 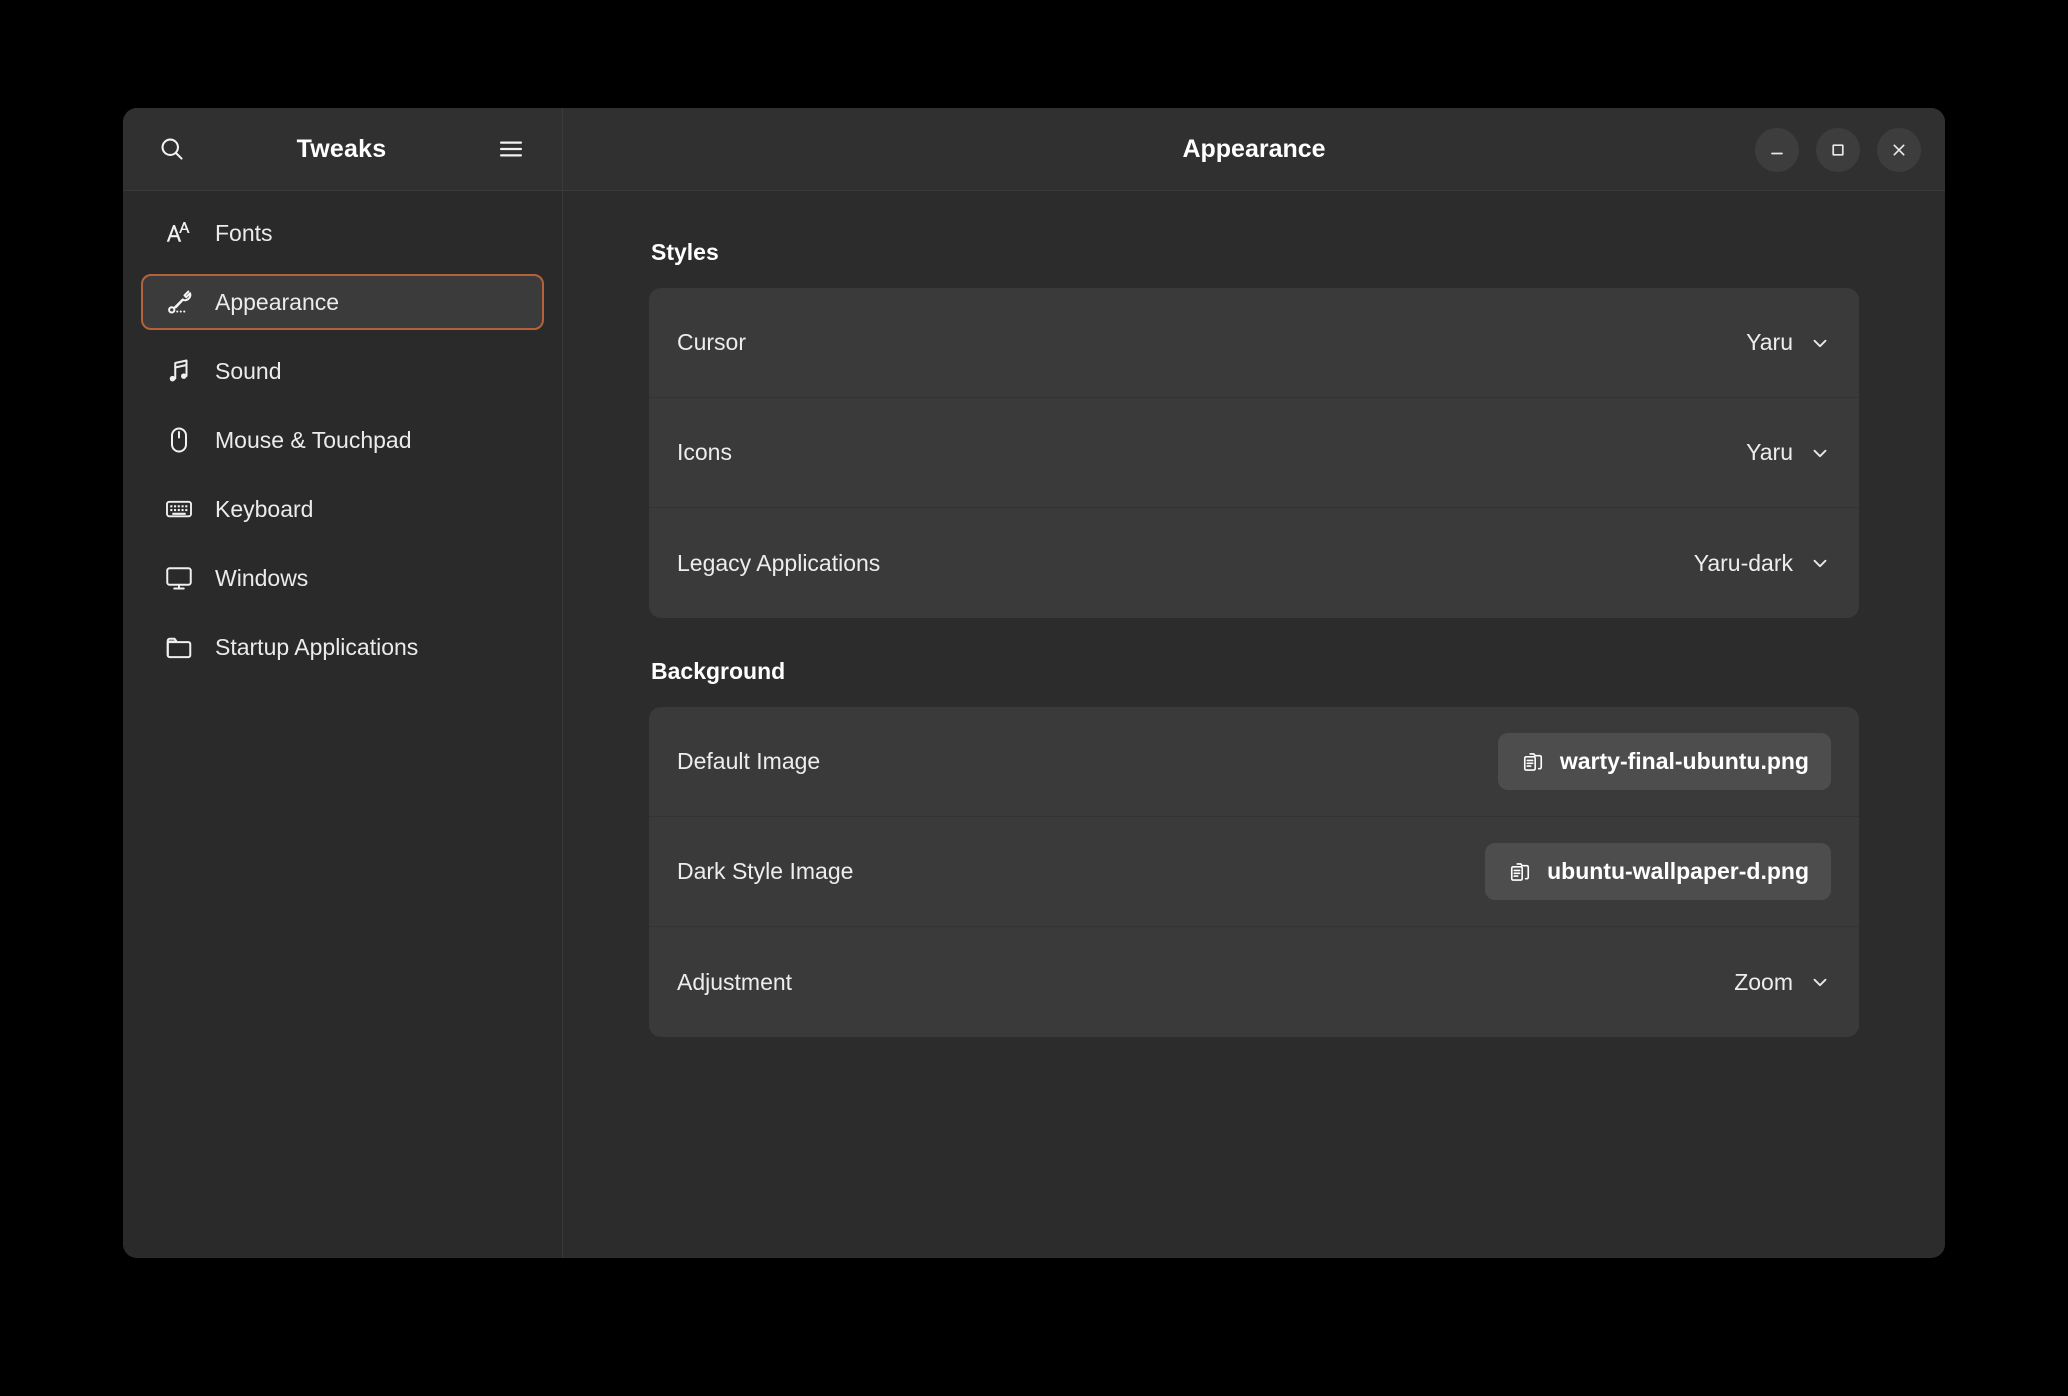 What do you see at coordinates (342, 509) in the screenshot?
I see `sidebar-item-keyboard: Keyboard` at bounding box center [342, 509].